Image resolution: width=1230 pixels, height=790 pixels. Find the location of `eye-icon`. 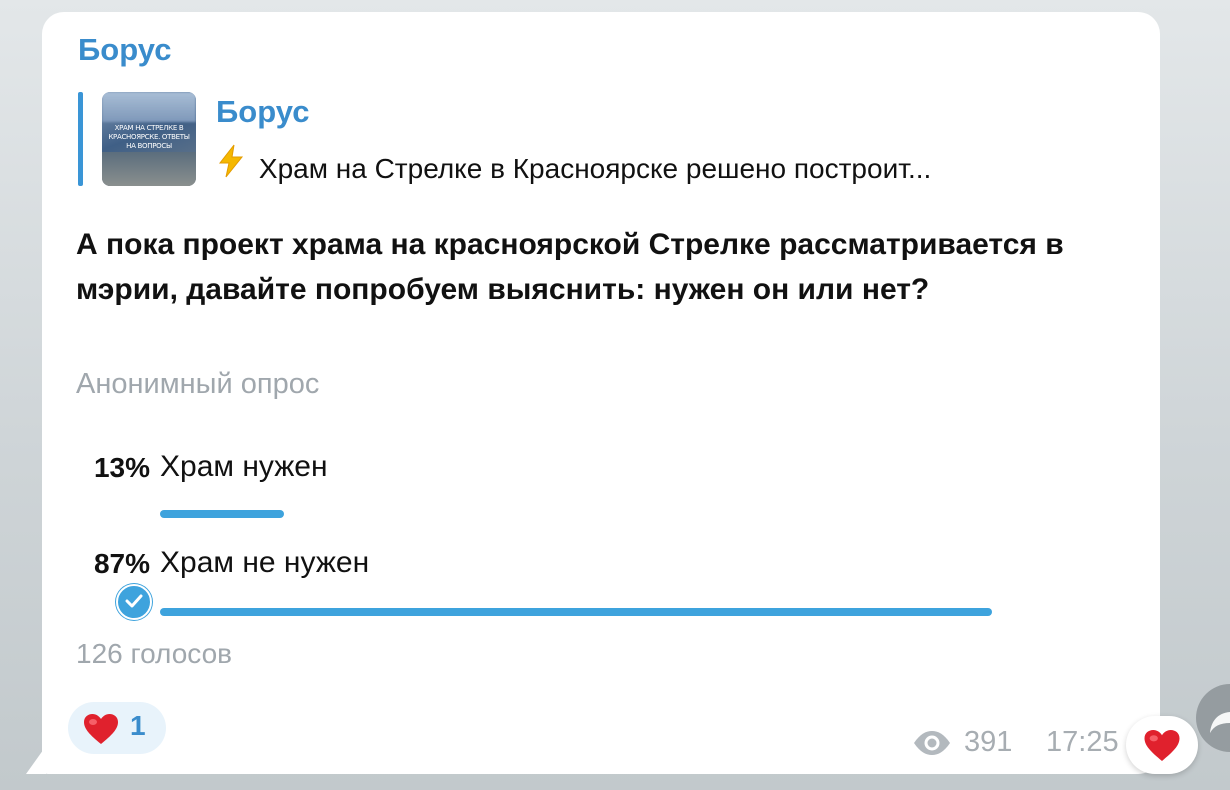

eye-icon is located at coordinates (932, 747).